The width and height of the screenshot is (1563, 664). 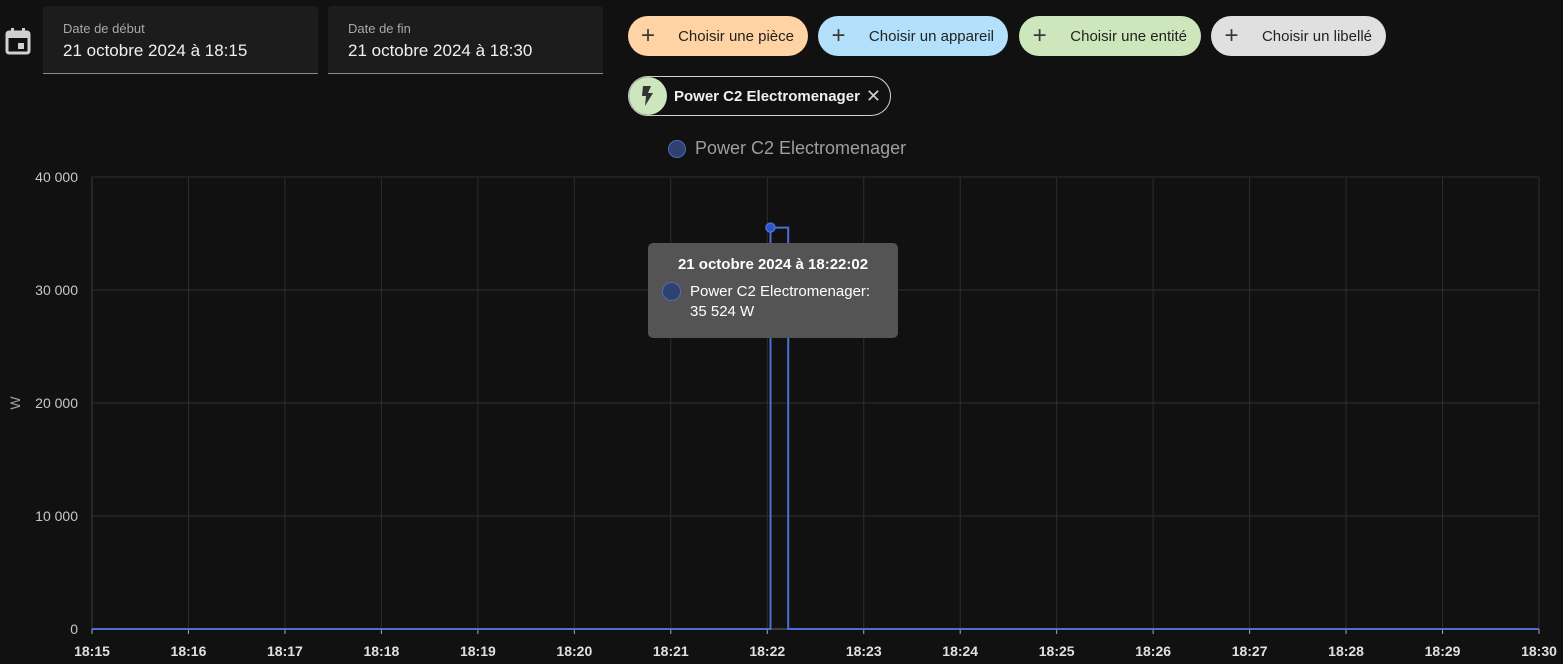 I want to click on x-tick-label: 18:21, so click(x=671, y=651).